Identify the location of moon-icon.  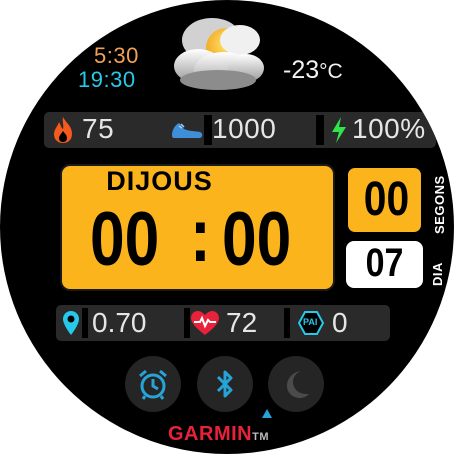
(296, 386).